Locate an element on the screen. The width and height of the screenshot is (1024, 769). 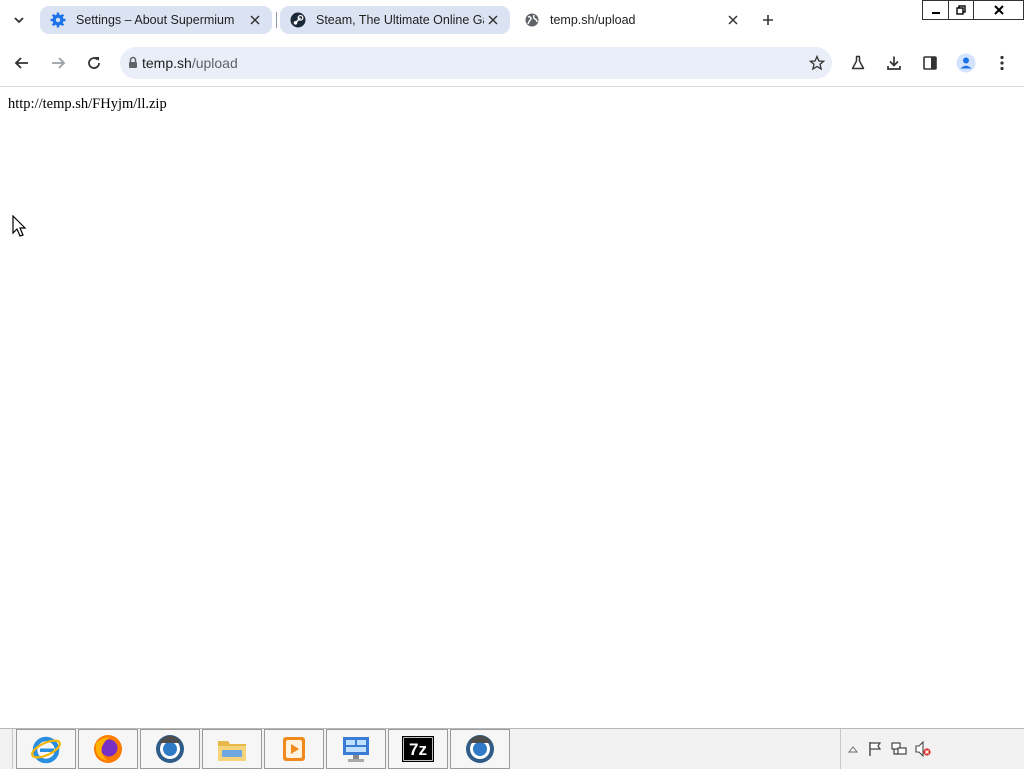
url-text: temp.sh/upload is located at coordinates (190, 63).